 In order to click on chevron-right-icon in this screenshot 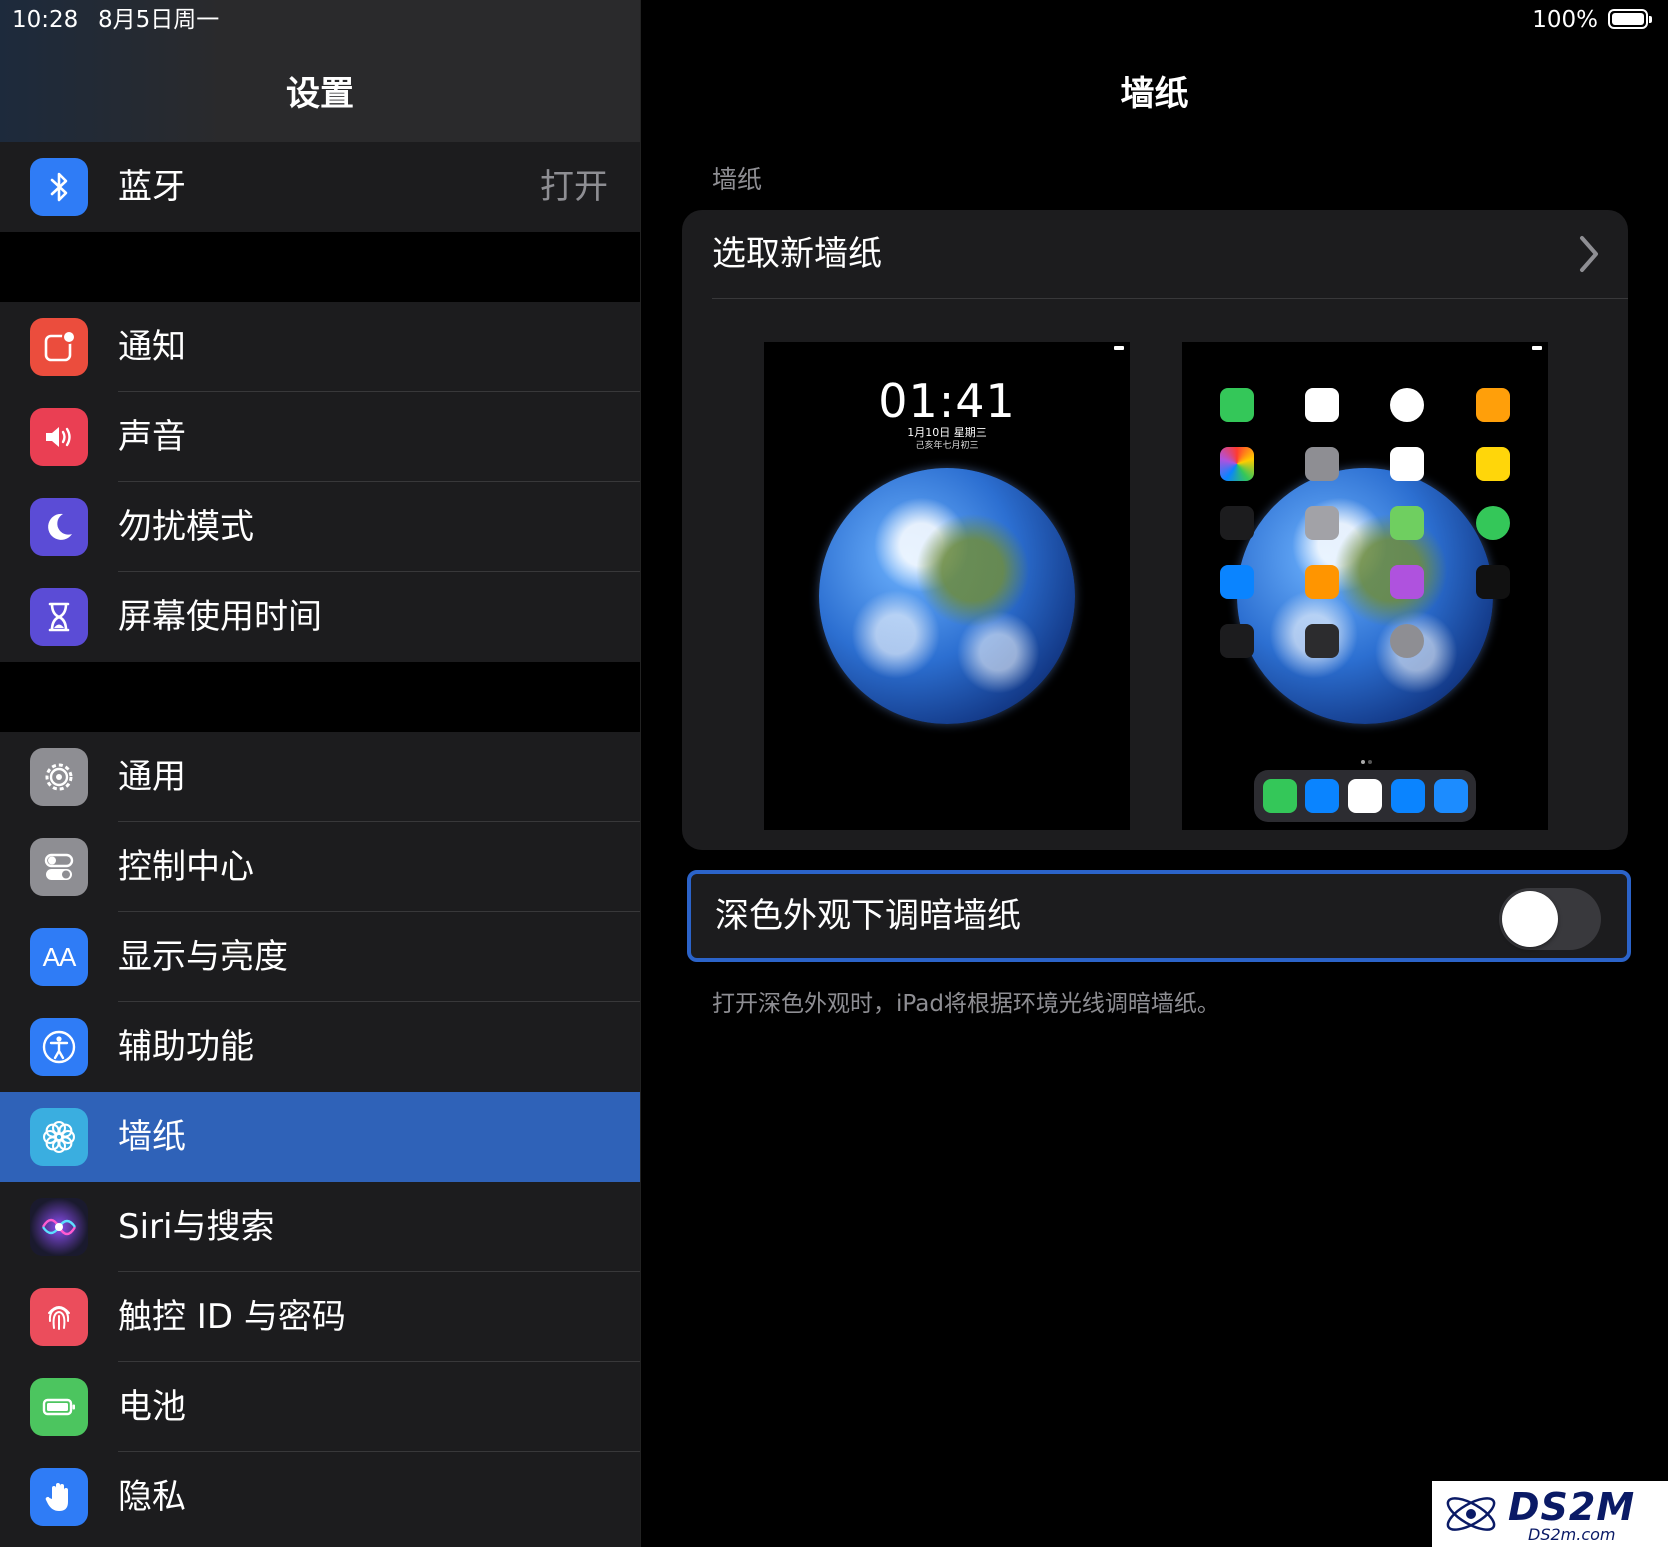, I will do `click(1589, 254)`.